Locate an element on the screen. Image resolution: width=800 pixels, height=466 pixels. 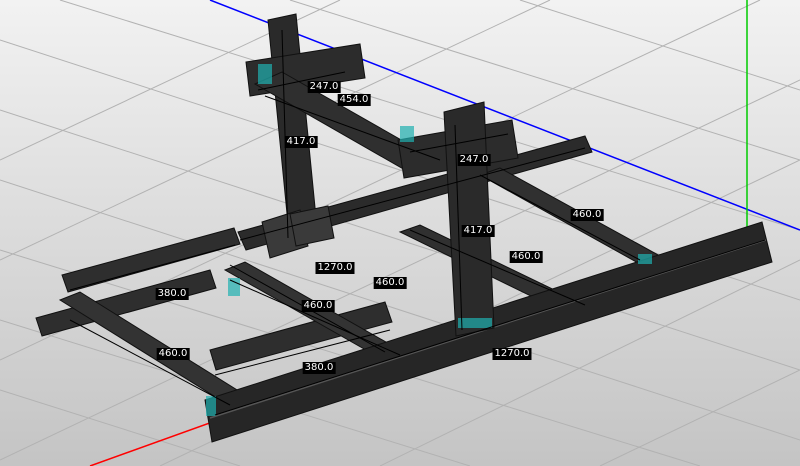
dimension-label: 454.0 is located at coordinates (354, 100).